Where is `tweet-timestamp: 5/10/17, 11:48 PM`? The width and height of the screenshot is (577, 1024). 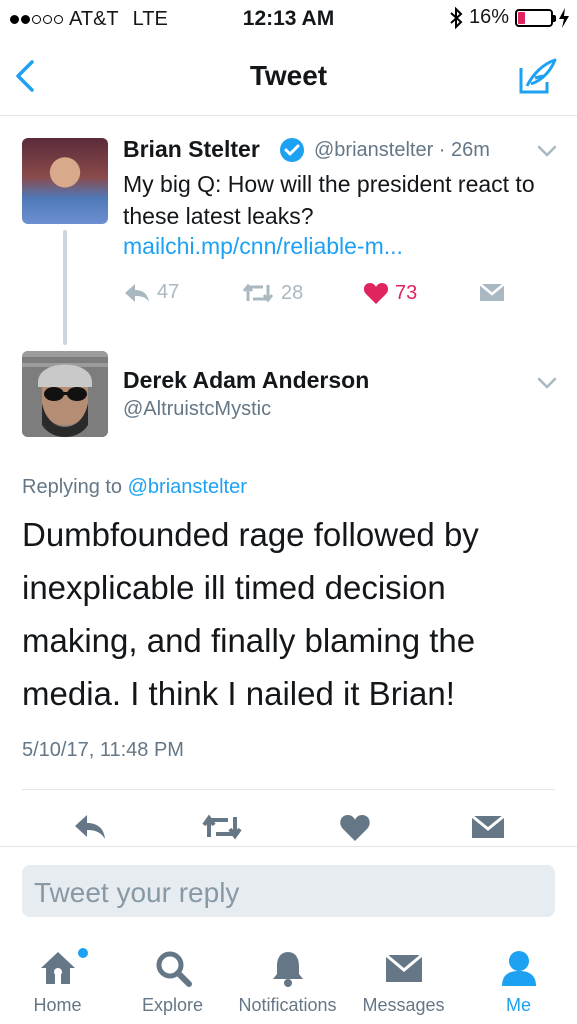 tweet-timestamp: 5/10/17, 11:48 PM is located at coordinates (103, 750).